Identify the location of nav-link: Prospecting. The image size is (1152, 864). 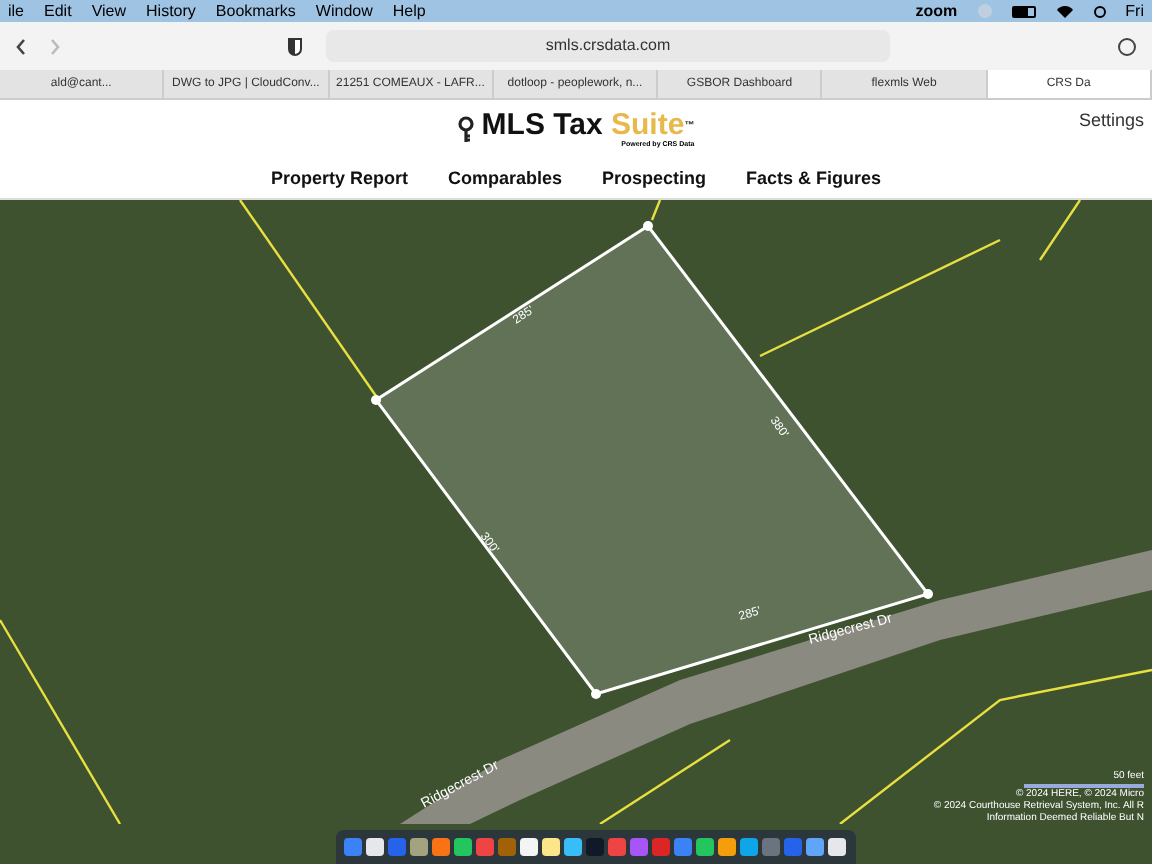
(654, 179).